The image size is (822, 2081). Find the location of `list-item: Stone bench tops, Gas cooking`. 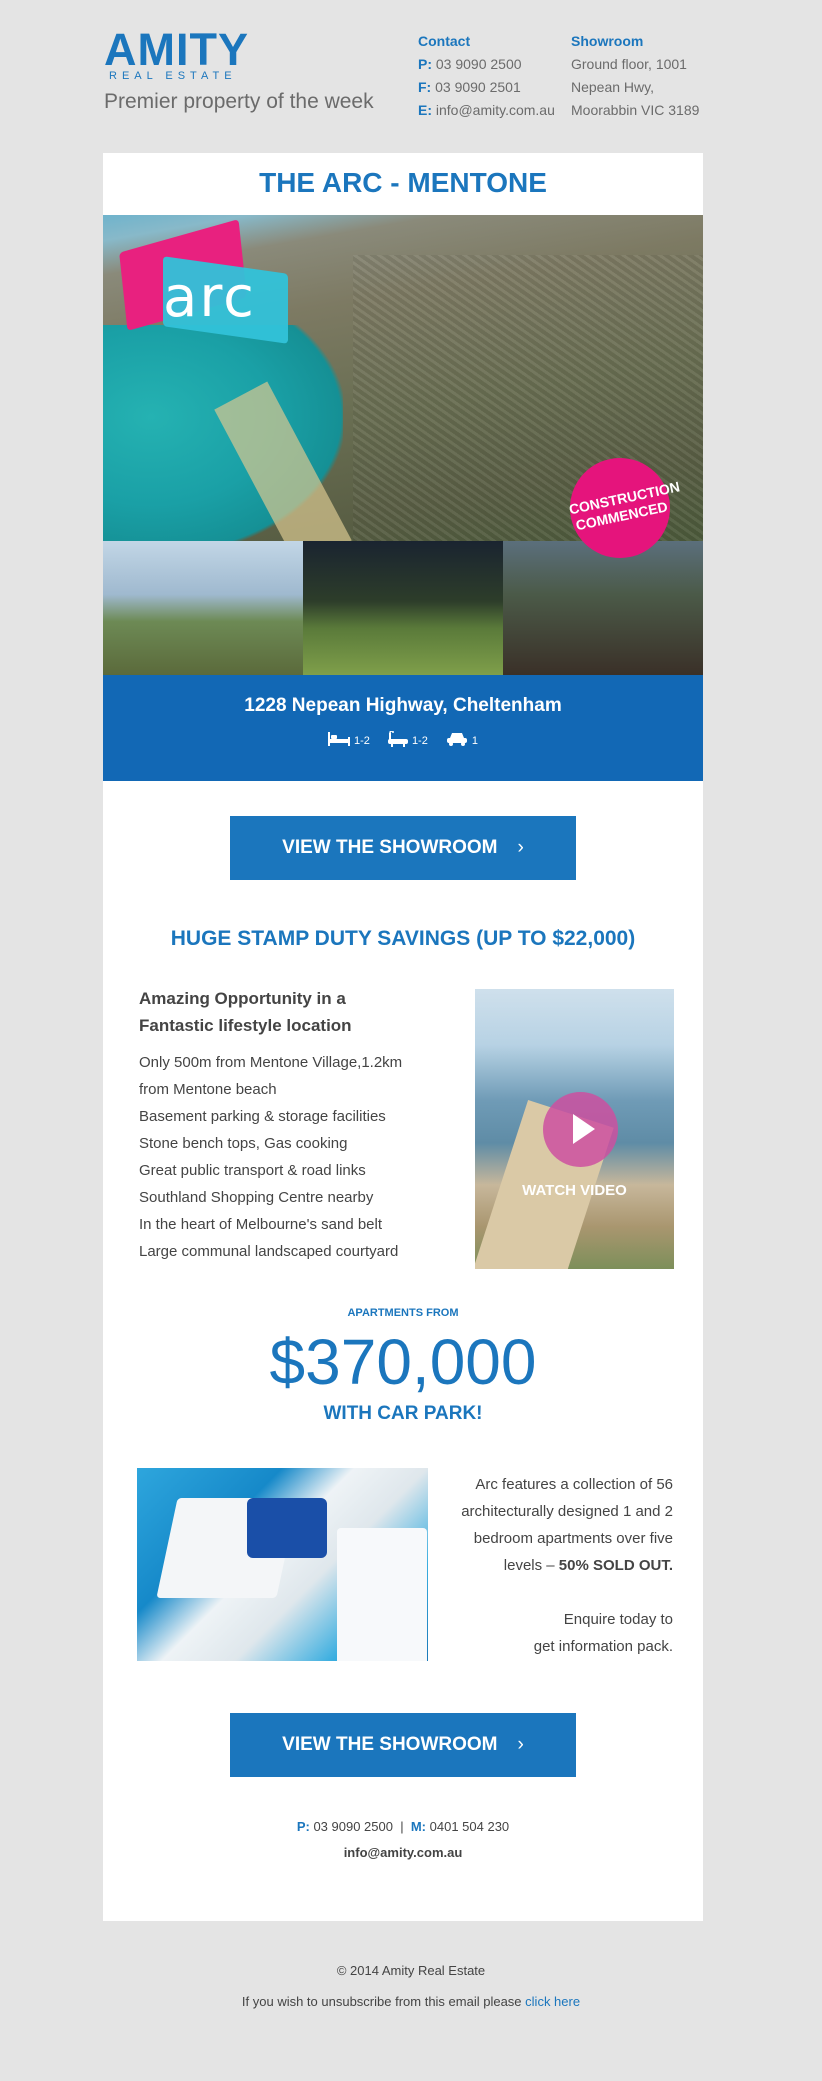

list-item: Stone bench tops, Gas cooking is located at coordinates (243, 1143).